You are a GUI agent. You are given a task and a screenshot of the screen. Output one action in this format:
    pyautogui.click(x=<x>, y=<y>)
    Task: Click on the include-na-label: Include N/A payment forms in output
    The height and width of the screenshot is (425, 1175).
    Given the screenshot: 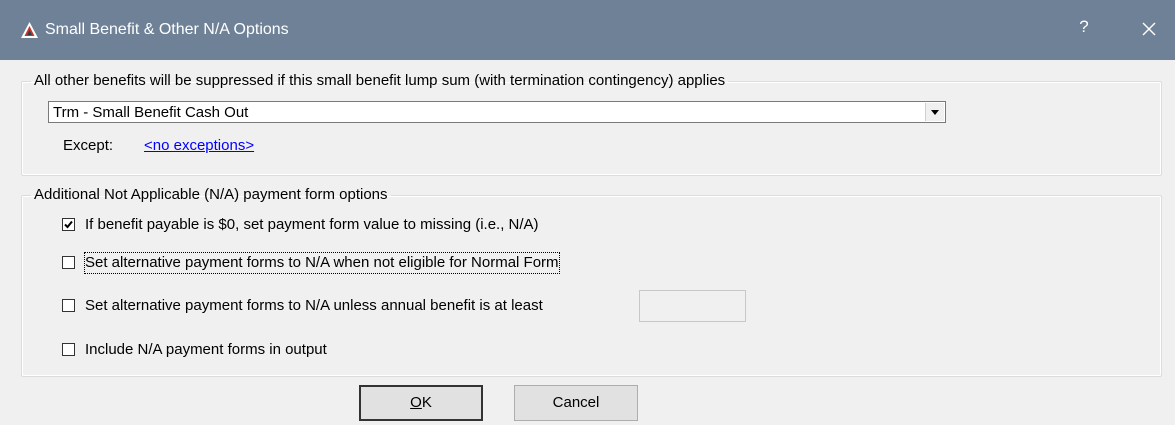 What is the action you would take?
    pyautogui.click(x=206, y=349)
    